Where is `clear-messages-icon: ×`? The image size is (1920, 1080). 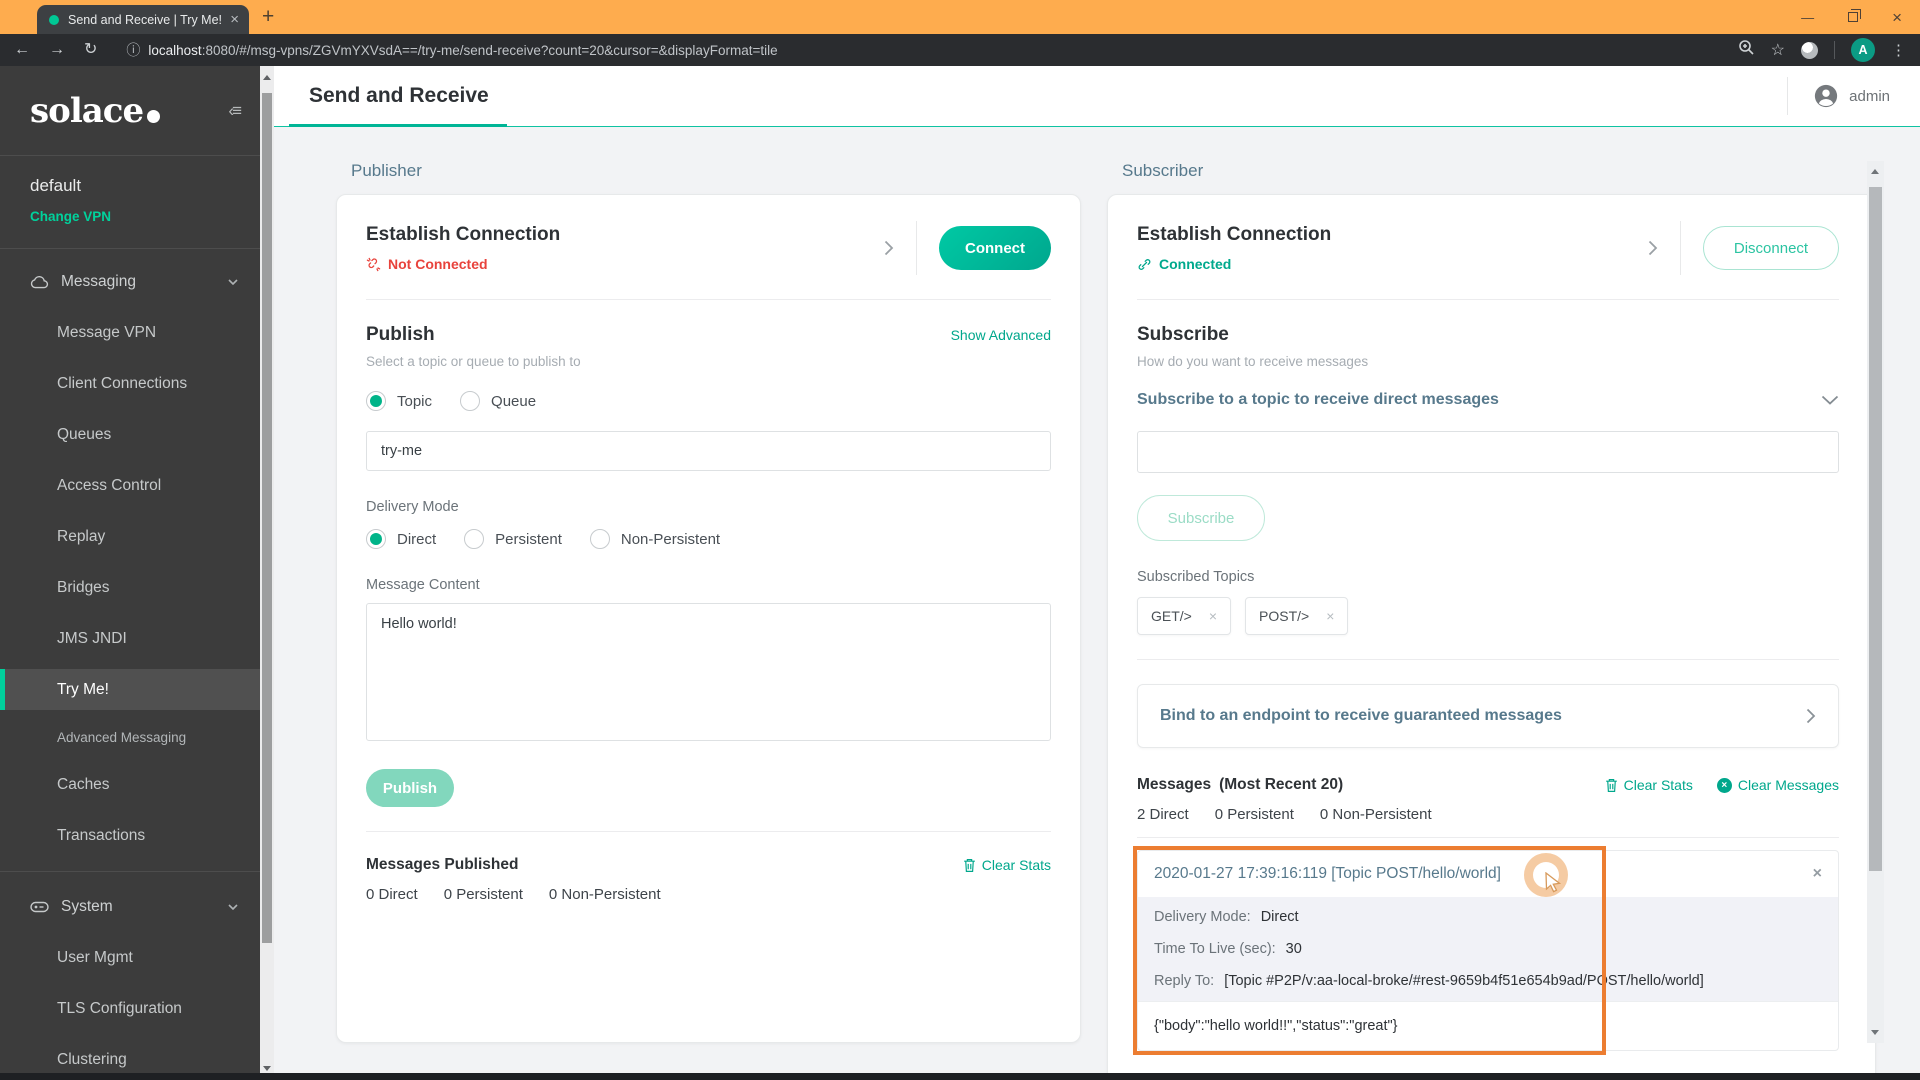
clear-messages-icon: × is located at coordinates (1724, 785).